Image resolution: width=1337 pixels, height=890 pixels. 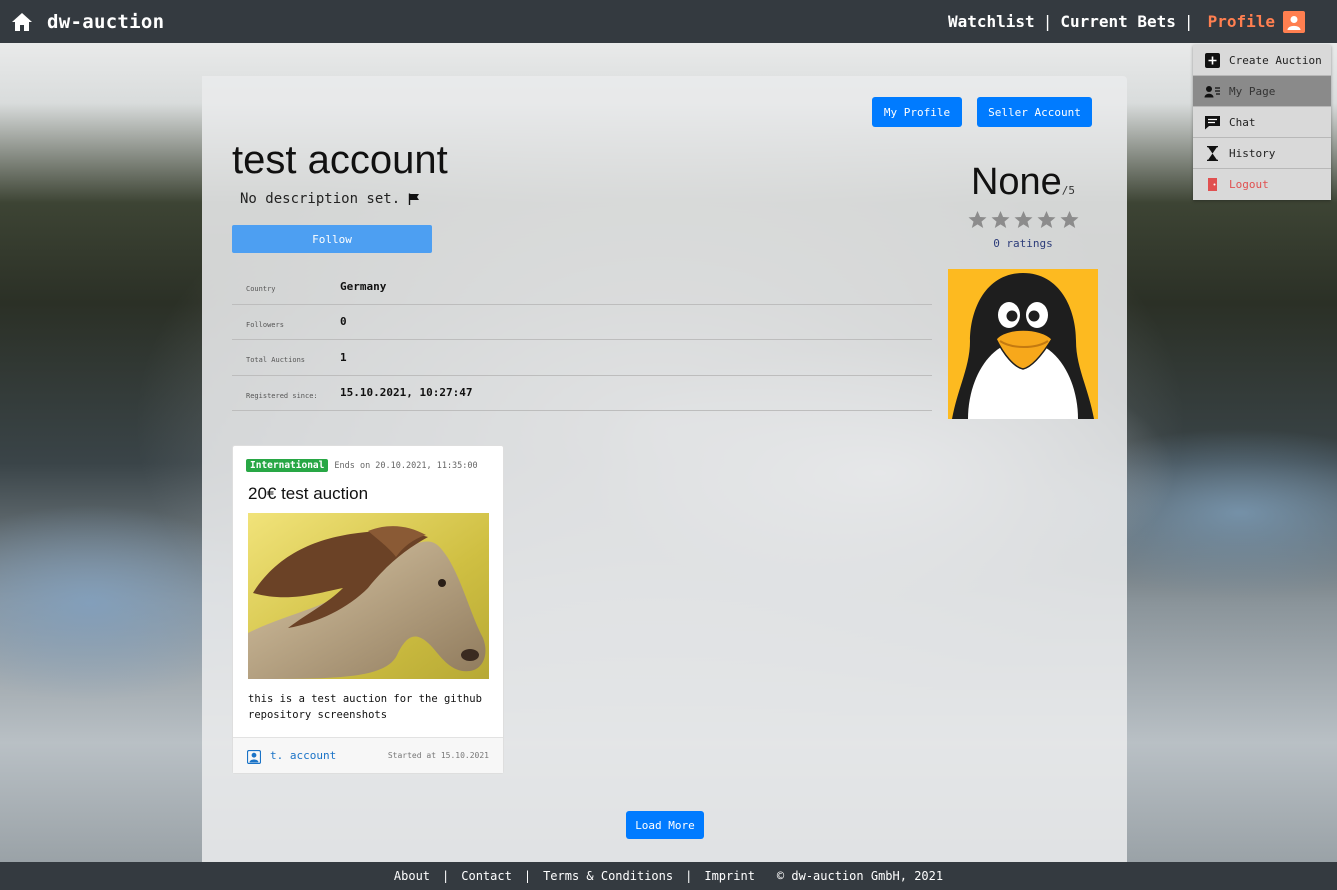 What do you see at coordinates (582, 393) in the screenshot?
I see `info-row: Registered since: 15.10.2021, 10:27:47` at bounding box center [582, 393].